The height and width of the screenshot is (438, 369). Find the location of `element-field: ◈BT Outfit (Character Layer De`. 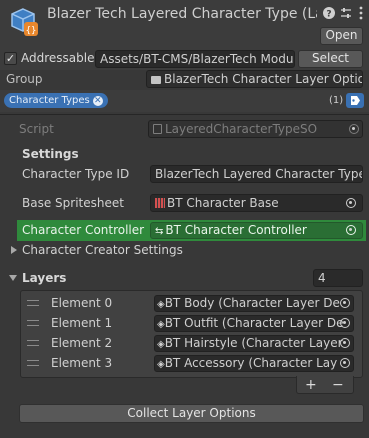

element-field: ◈BT Outfit (Character Layer De is located at coordinates (254, 323).